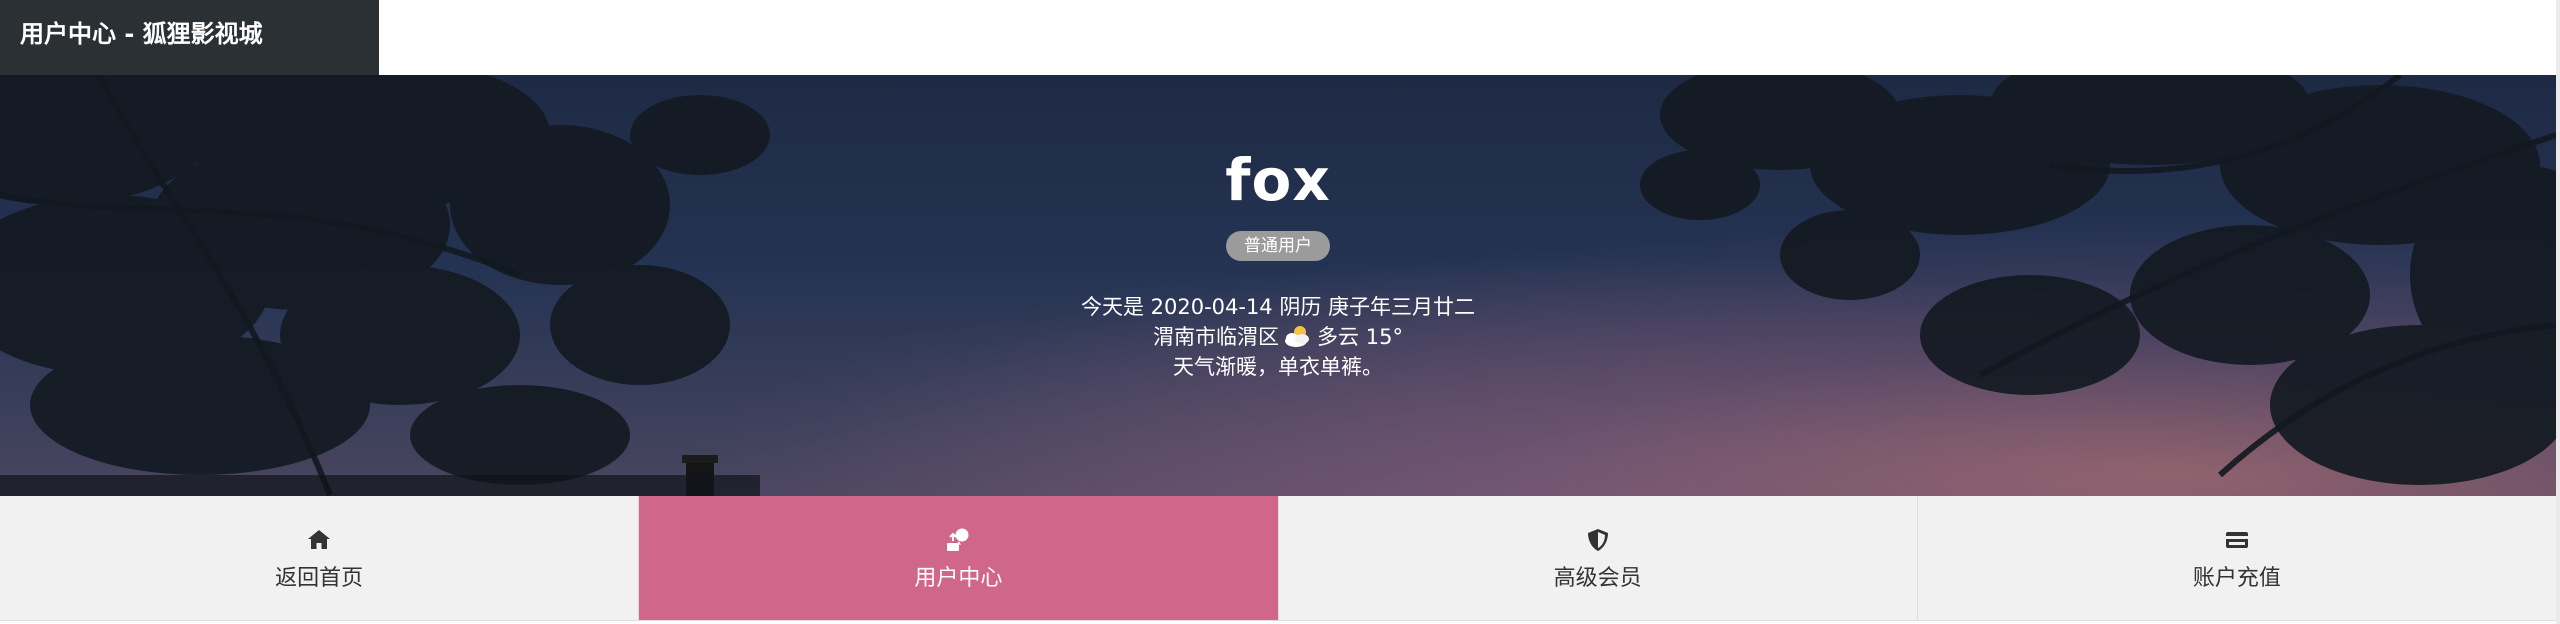 The image size is (2560, 624). I want to click on nav-item-label: 高级会员, so click(1597, 578).